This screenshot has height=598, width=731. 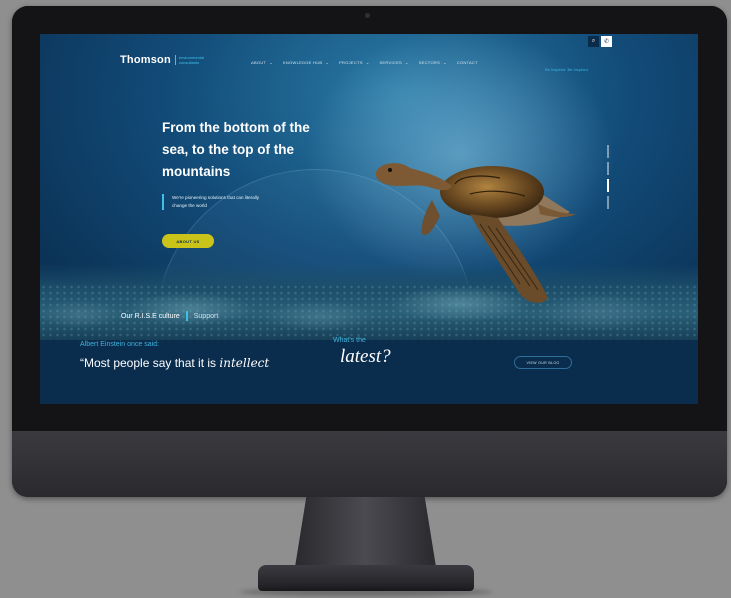 I want to click on logo-subtitle: environmental consultants, so click(x=192, y=60).